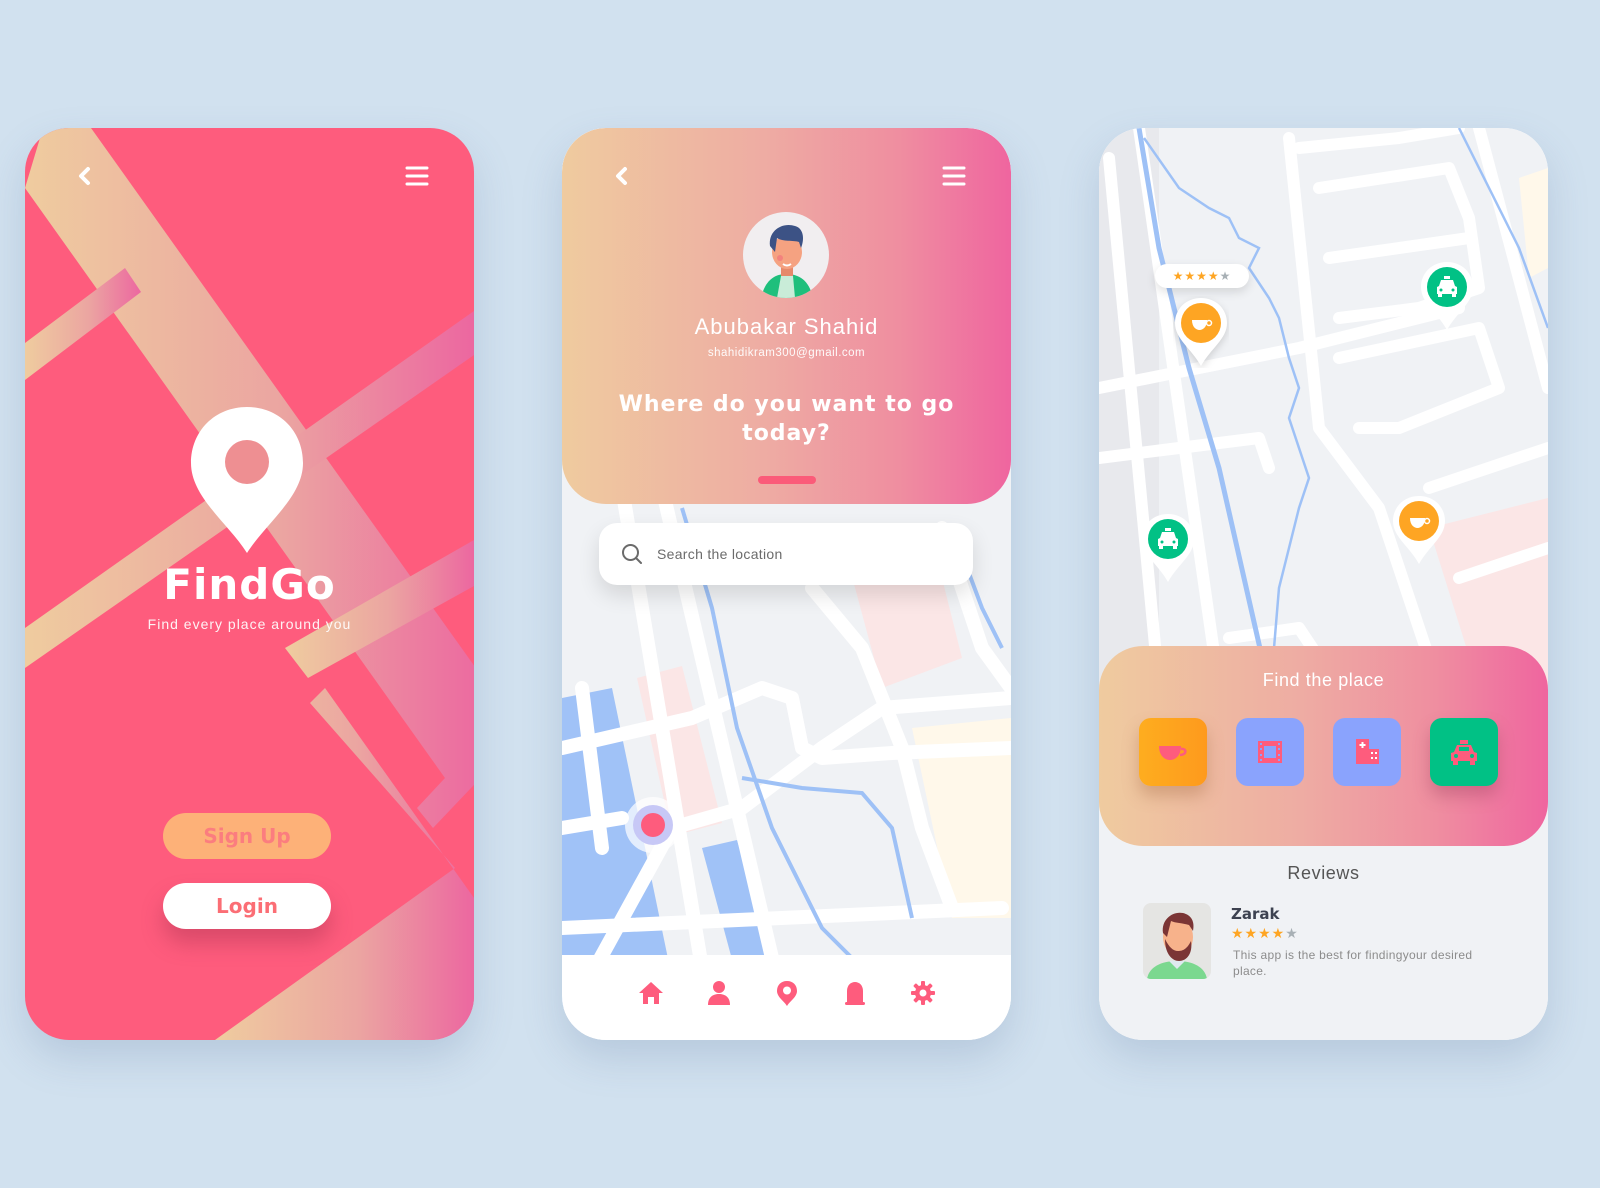 The image size is (1600, 1188). I want to click on nav-notifications, so click(855, 993).